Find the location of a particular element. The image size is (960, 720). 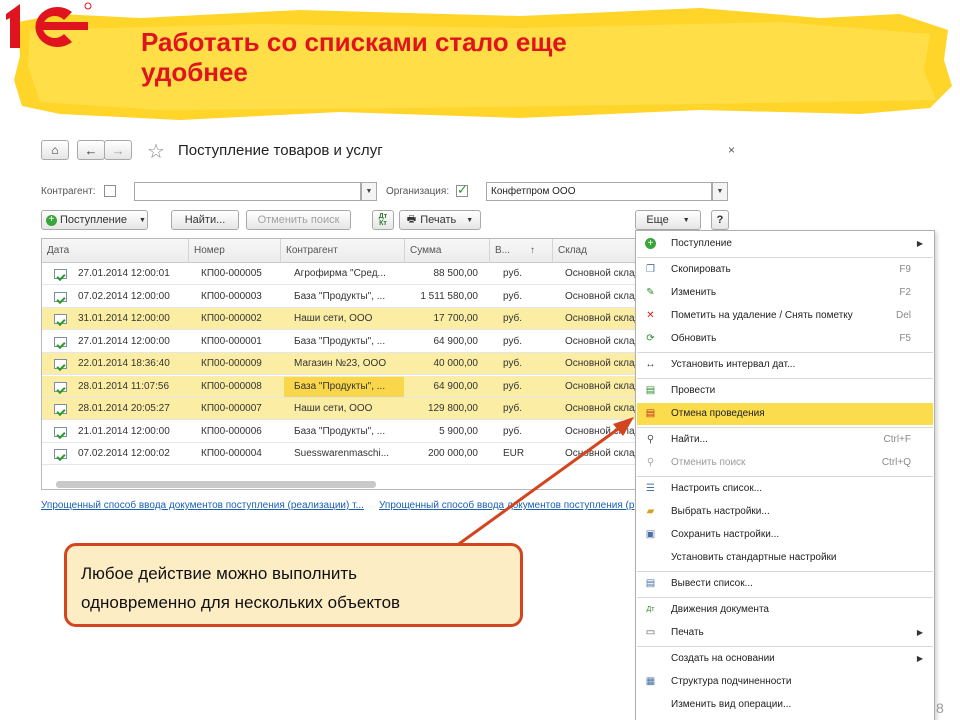

menu-item: ⟳ Обновить F5 is located at coordinates (785, 339).